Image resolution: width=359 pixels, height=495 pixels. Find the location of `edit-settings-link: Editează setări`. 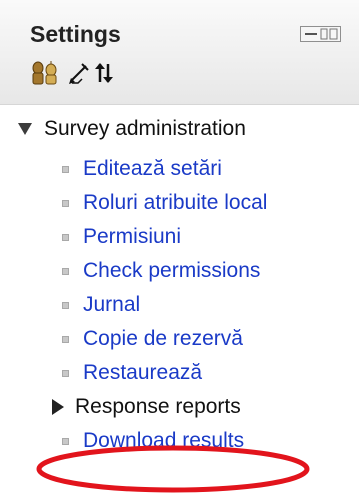

edit-settings-link: Editează setări is located at coordinates (152, 169).